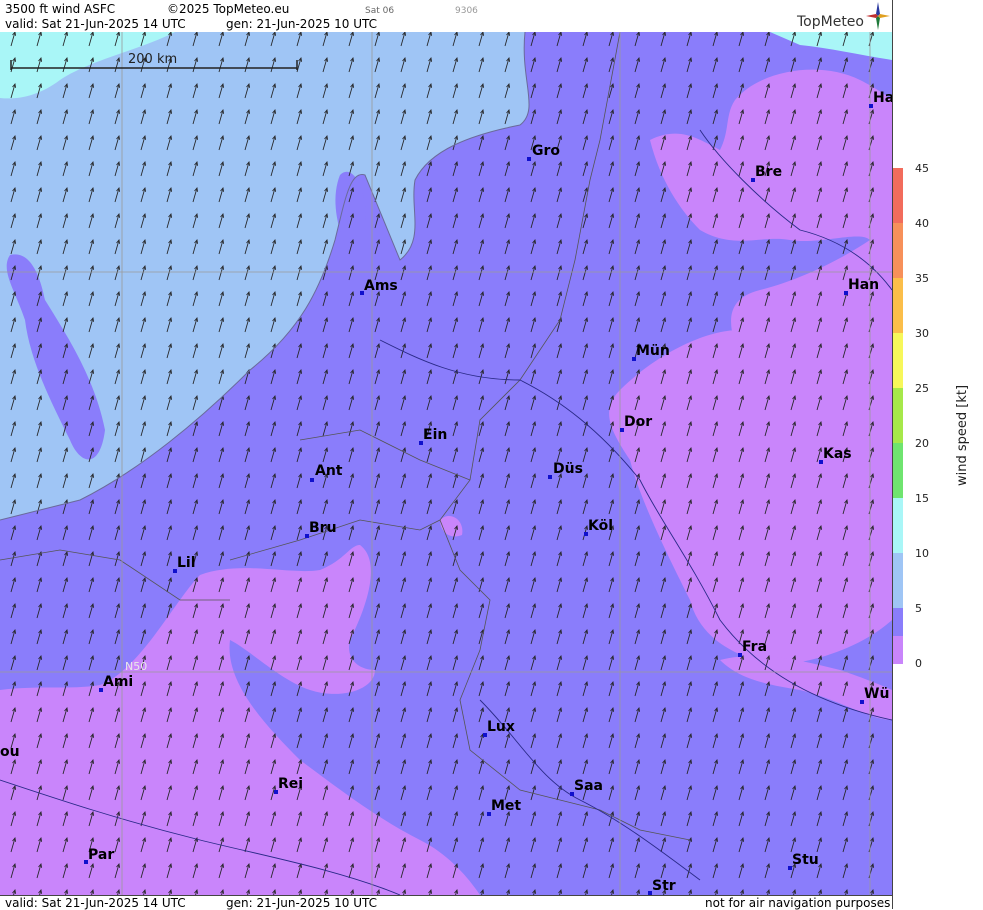 The height and width of the screenshot is (910, 983). What do you see at coordinates (877, 694) in the screenshot?
I see `city-wu: Wü` at bounding box center [877, 694].